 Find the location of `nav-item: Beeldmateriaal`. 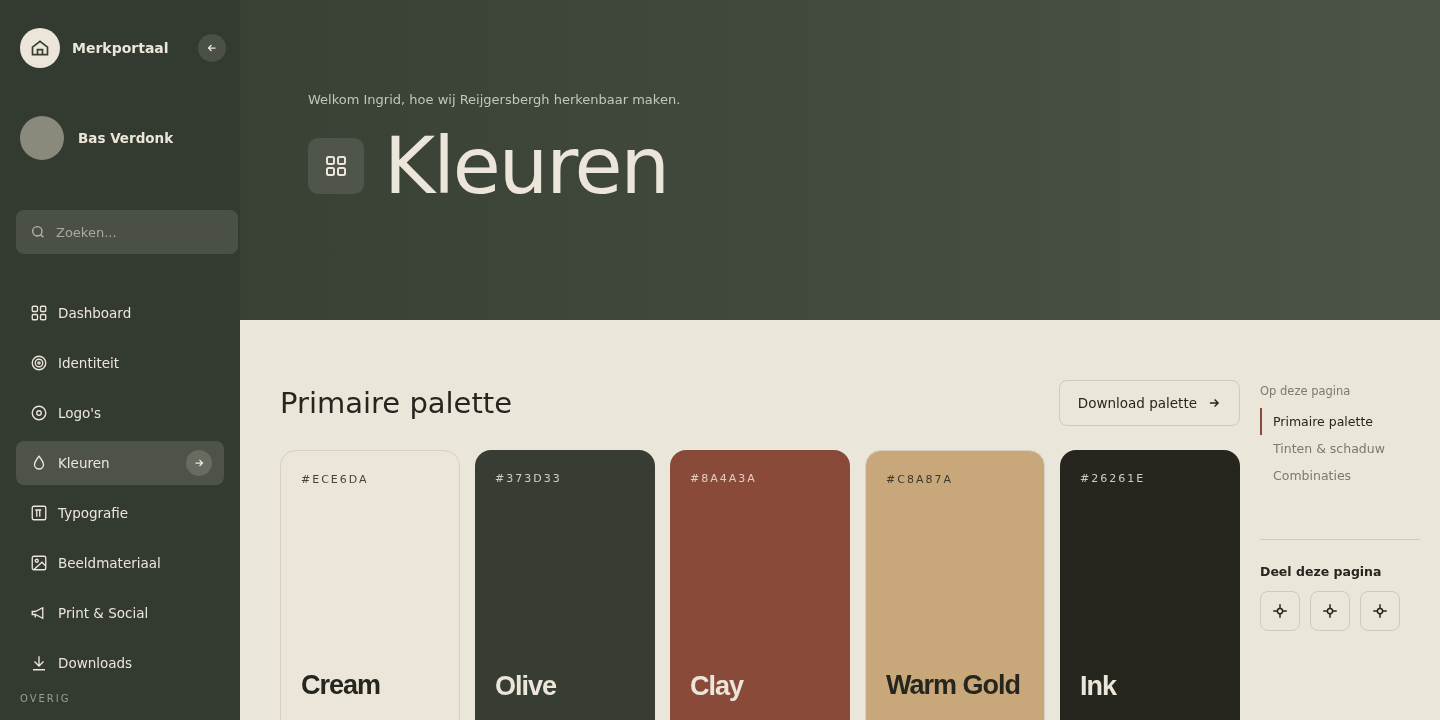

nav-item: Beeldmateriaal is located at coordinates (120, 563).